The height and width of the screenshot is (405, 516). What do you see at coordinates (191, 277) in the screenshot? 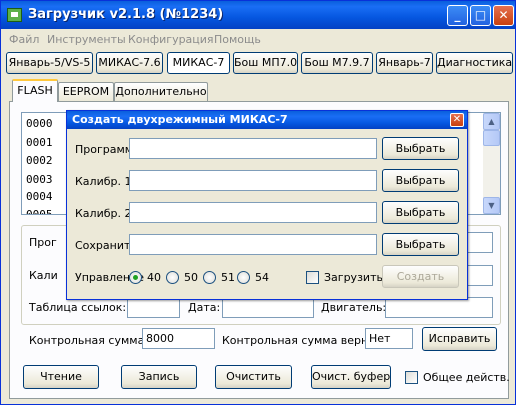
I see `control-option-50: 50` at bounding box center [191, 277].